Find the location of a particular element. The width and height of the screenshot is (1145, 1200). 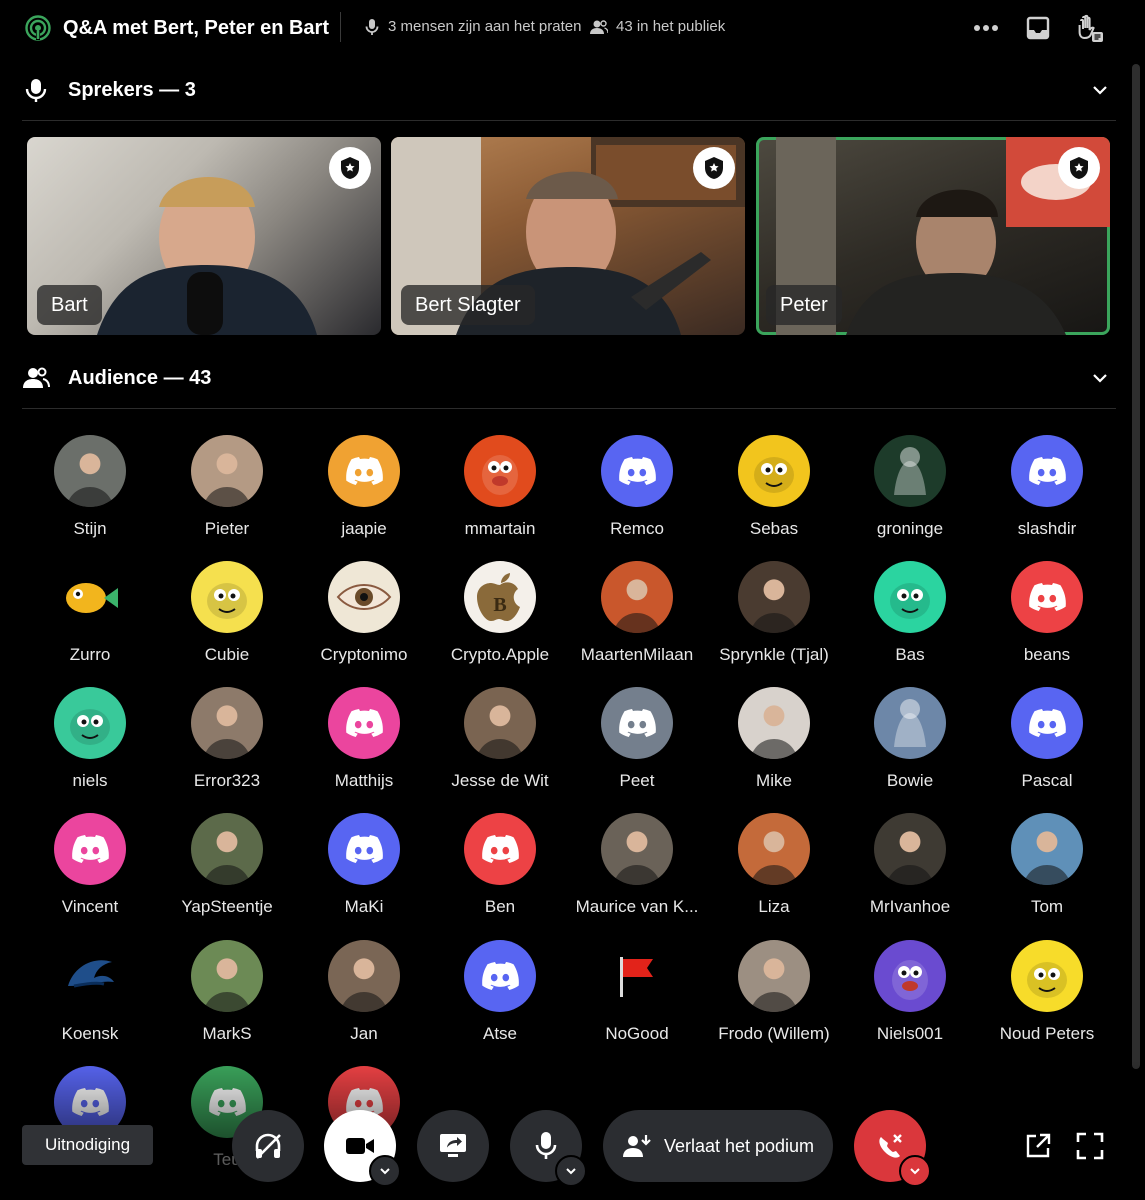

svg-text: B is located at coordinates (499, 605).